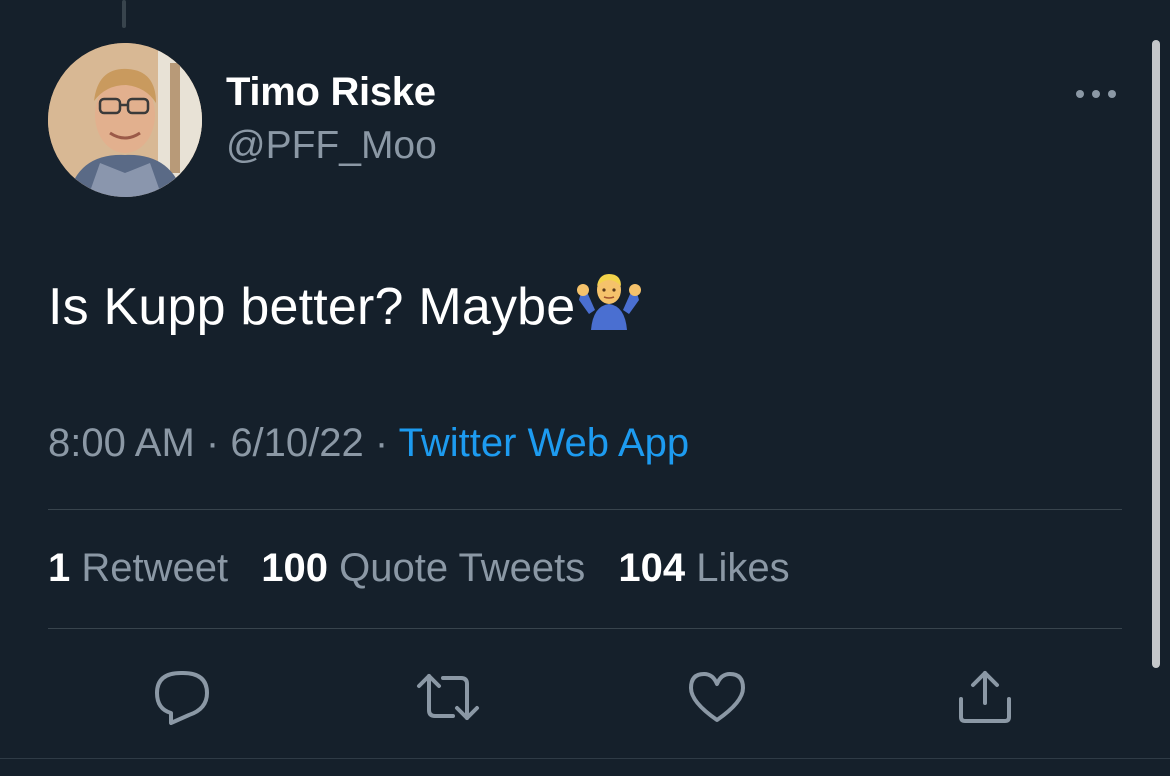 The width and height of the screenshot is (1170, 776). What do you see at coordinates (121, 443) in the screenshot?
I see `tweet-time: 8:00 AM` at bounding box center [121, 443].